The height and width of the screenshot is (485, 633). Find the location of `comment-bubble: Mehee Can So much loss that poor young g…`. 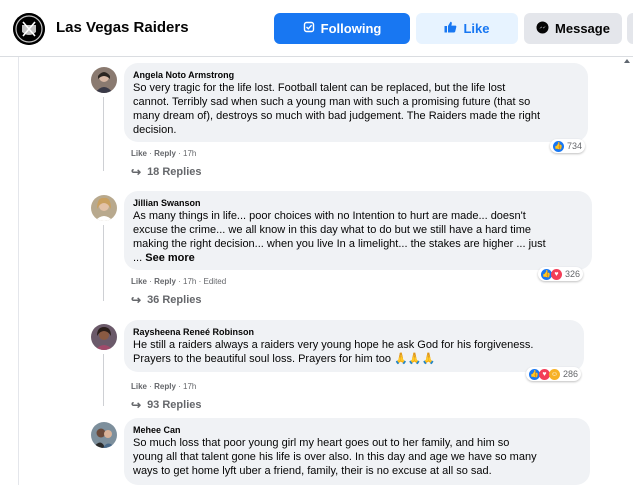

comment-bubble: Mehee Can So much loss that poor young g… is located at coordinates (357, 451).